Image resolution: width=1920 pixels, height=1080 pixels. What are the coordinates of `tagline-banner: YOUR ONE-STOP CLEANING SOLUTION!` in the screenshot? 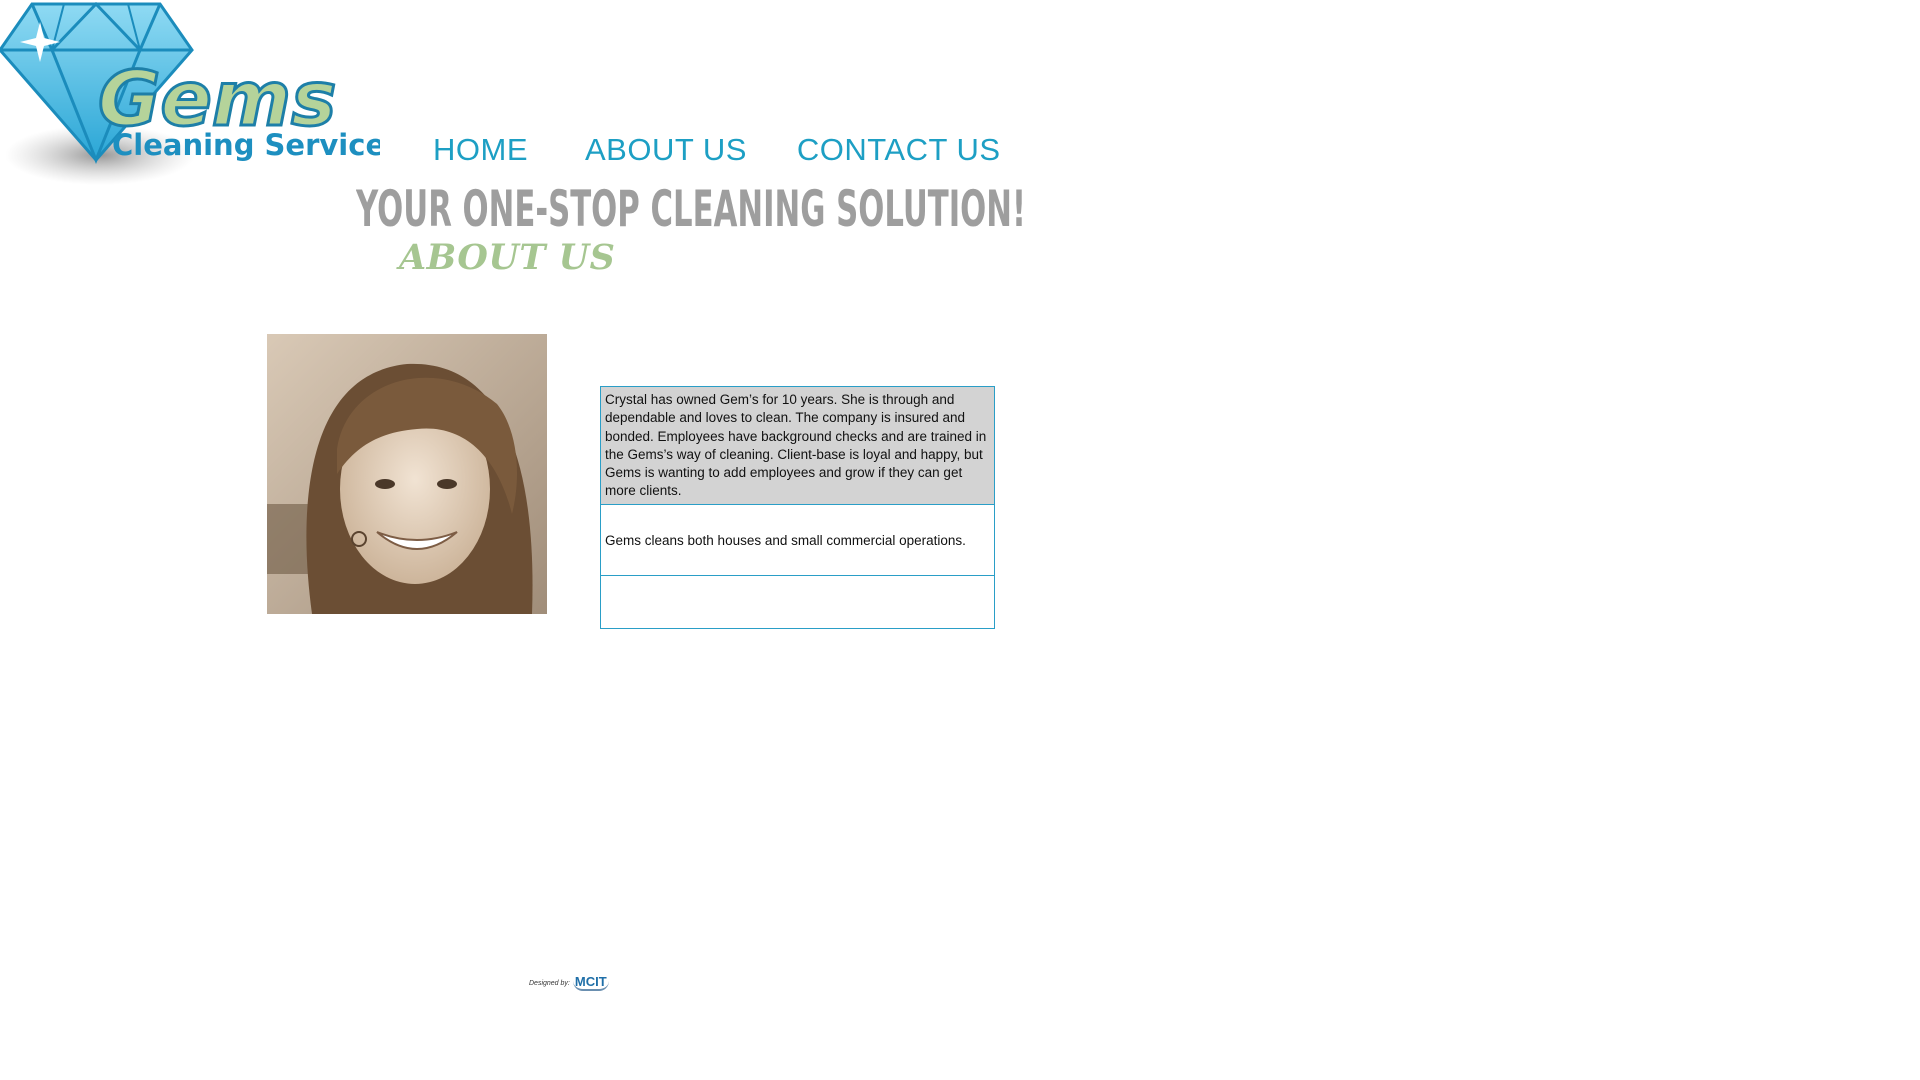 It's located at (696, 208).